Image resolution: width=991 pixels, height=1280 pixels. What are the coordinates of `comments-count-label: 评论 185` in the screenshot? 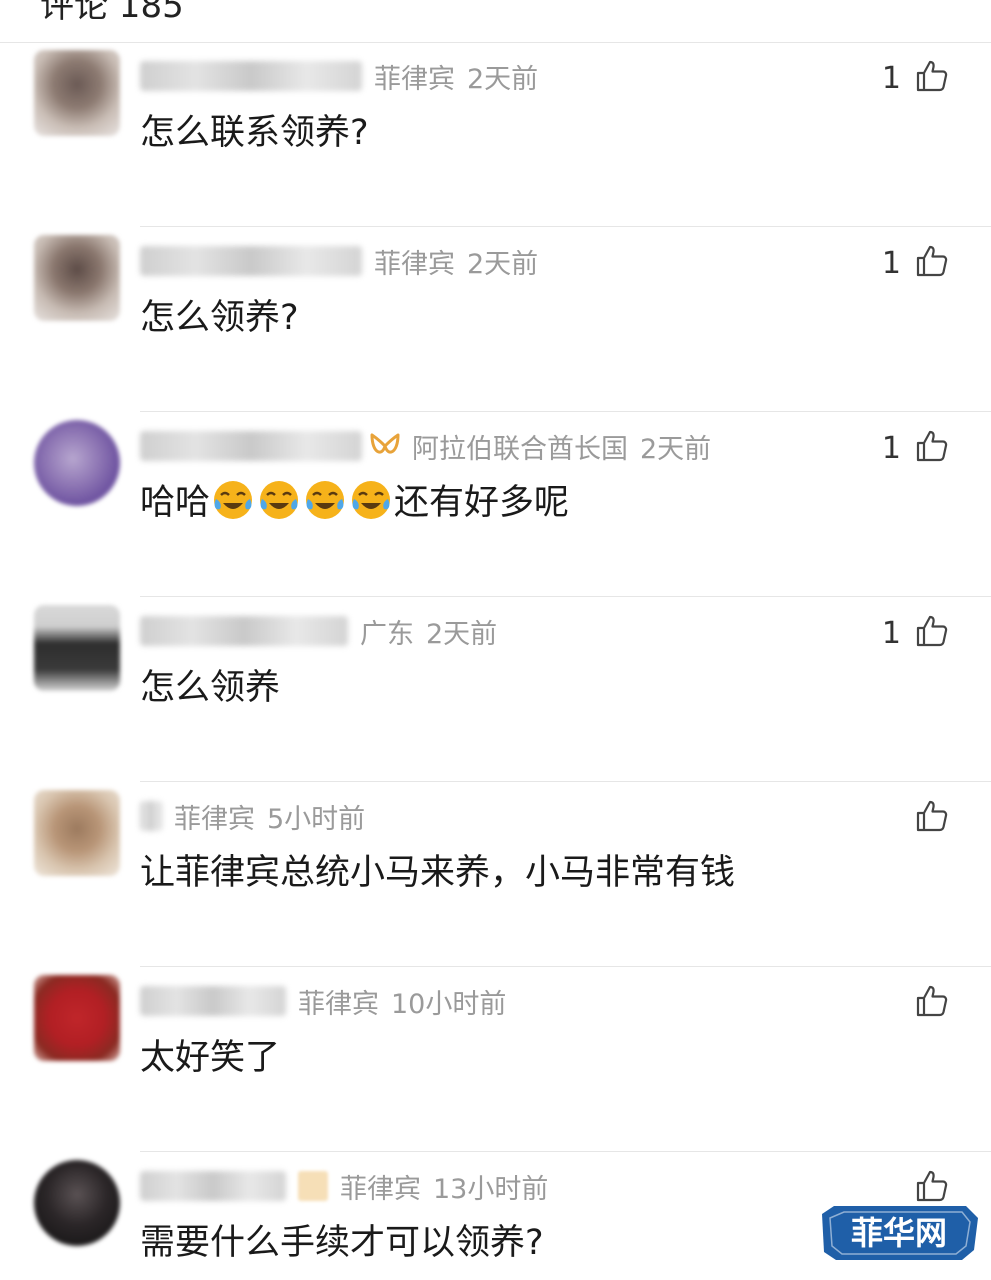 It's located at (112, 13).